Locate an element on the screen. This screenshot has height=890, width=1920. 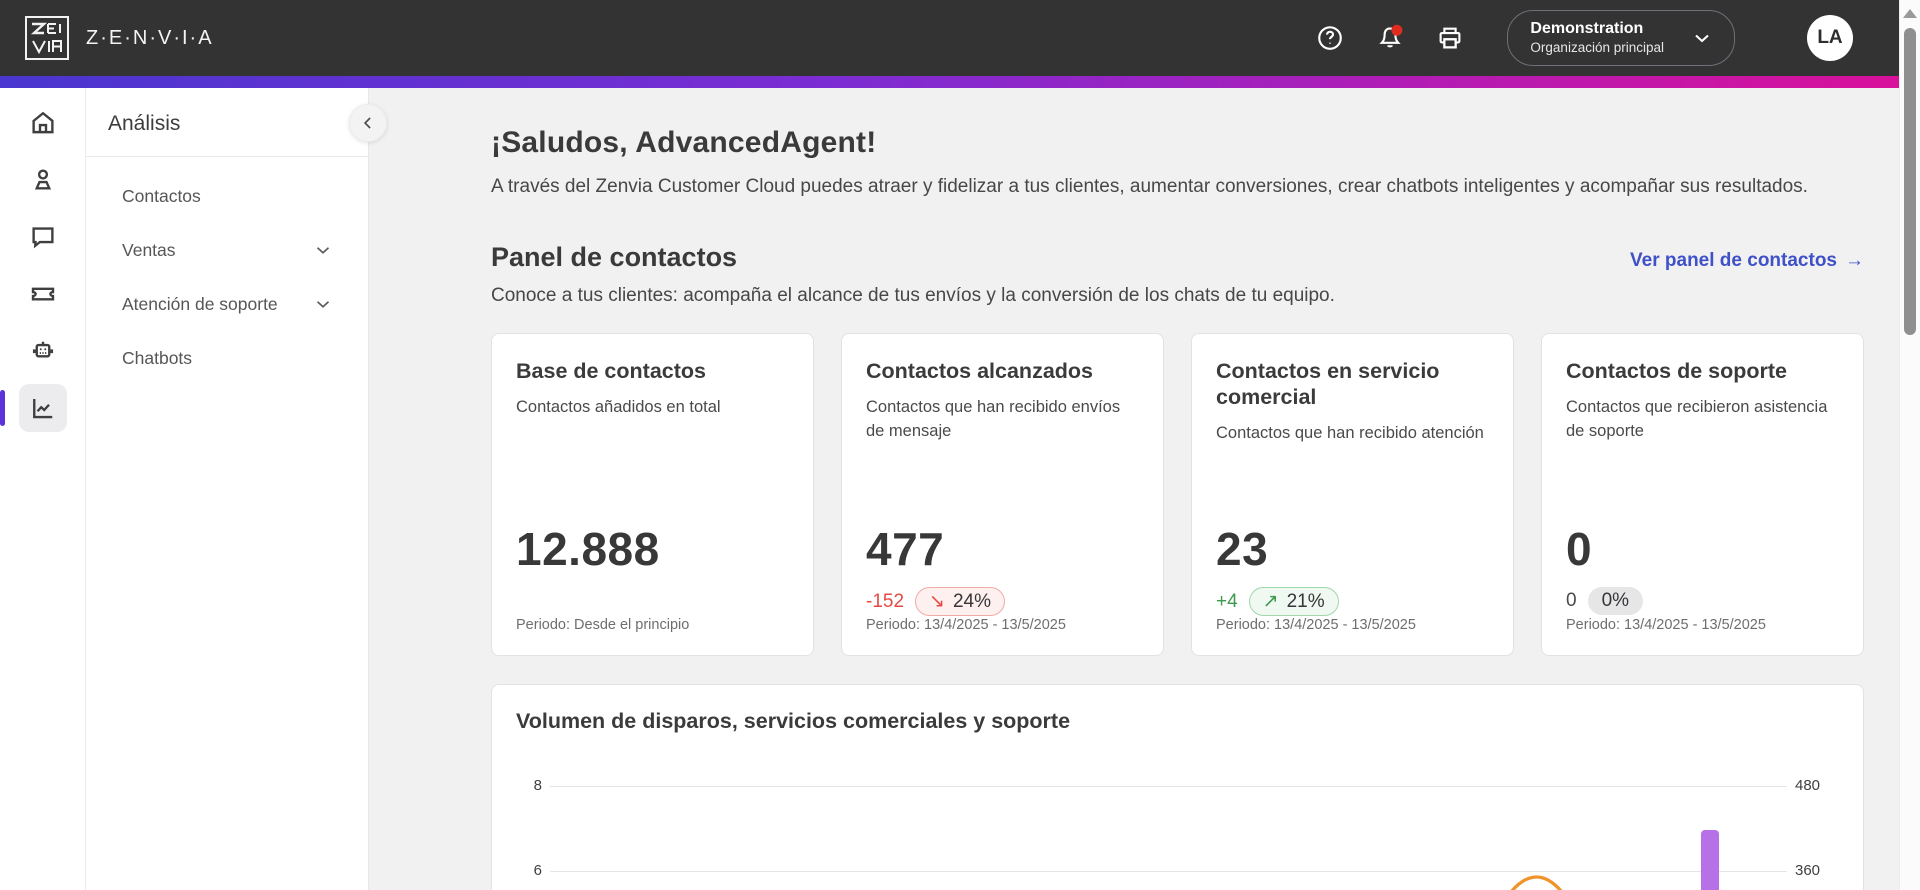
kpi-value: 23 is located at coordinates (1242, 549).